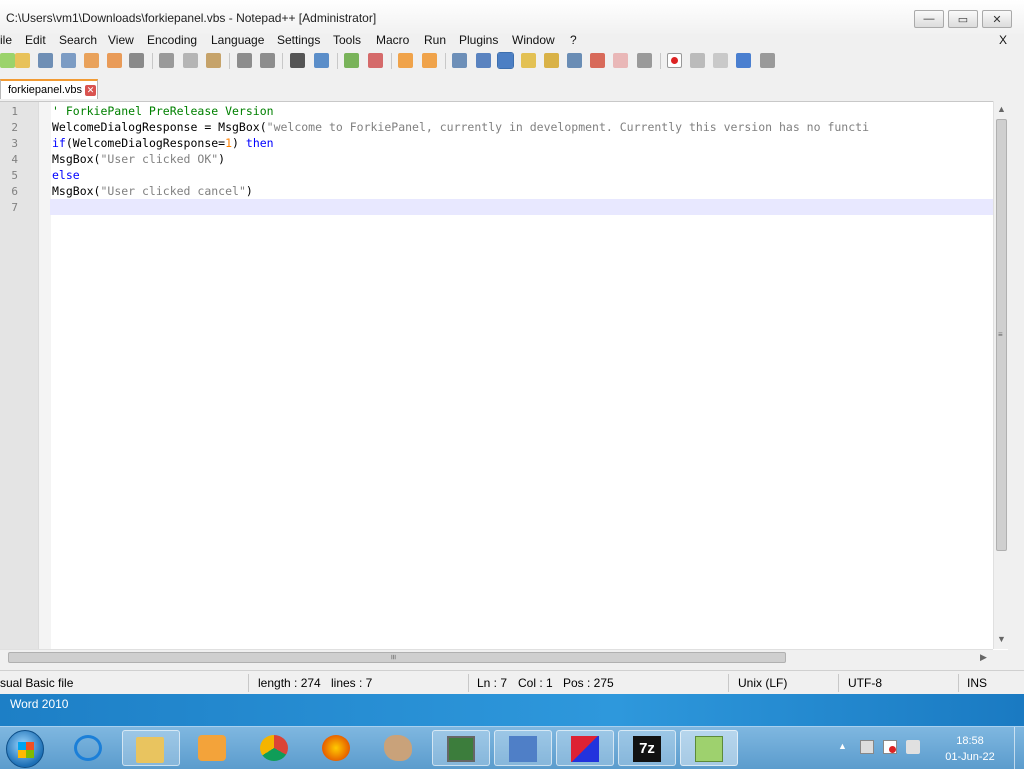 This screenshot has width=1024, height=769. Describe the element at coordinates (49, 89) in the screenshot. I see `tab-forkiepanel: forkiepanel.vbs ✕` at that location.